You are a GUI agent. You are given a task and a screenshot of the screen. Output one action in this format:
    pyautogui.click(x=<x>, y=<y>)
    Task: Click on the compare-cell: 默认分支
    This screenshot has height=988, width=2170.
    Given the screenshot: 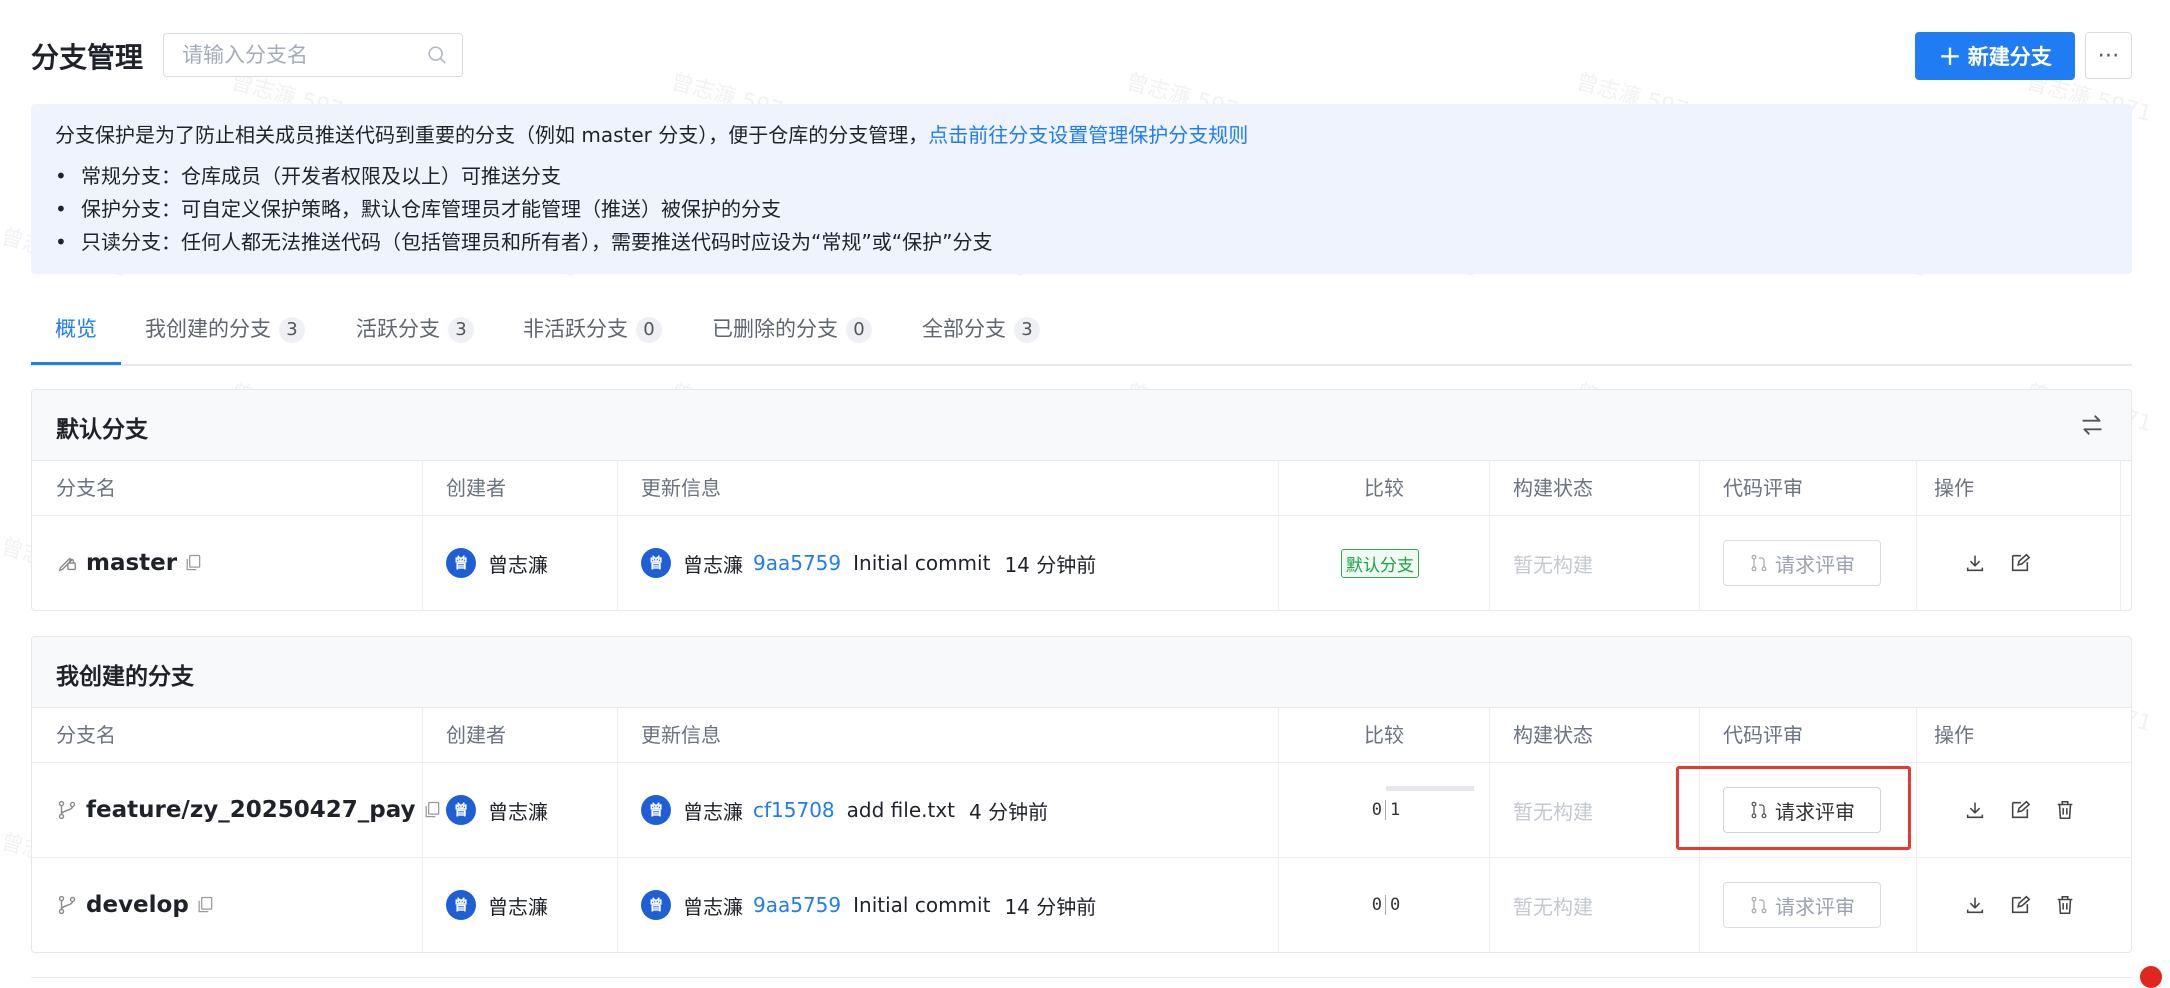 What is the action you would take?
    pyautogui.click(x=1380, y=563)
    